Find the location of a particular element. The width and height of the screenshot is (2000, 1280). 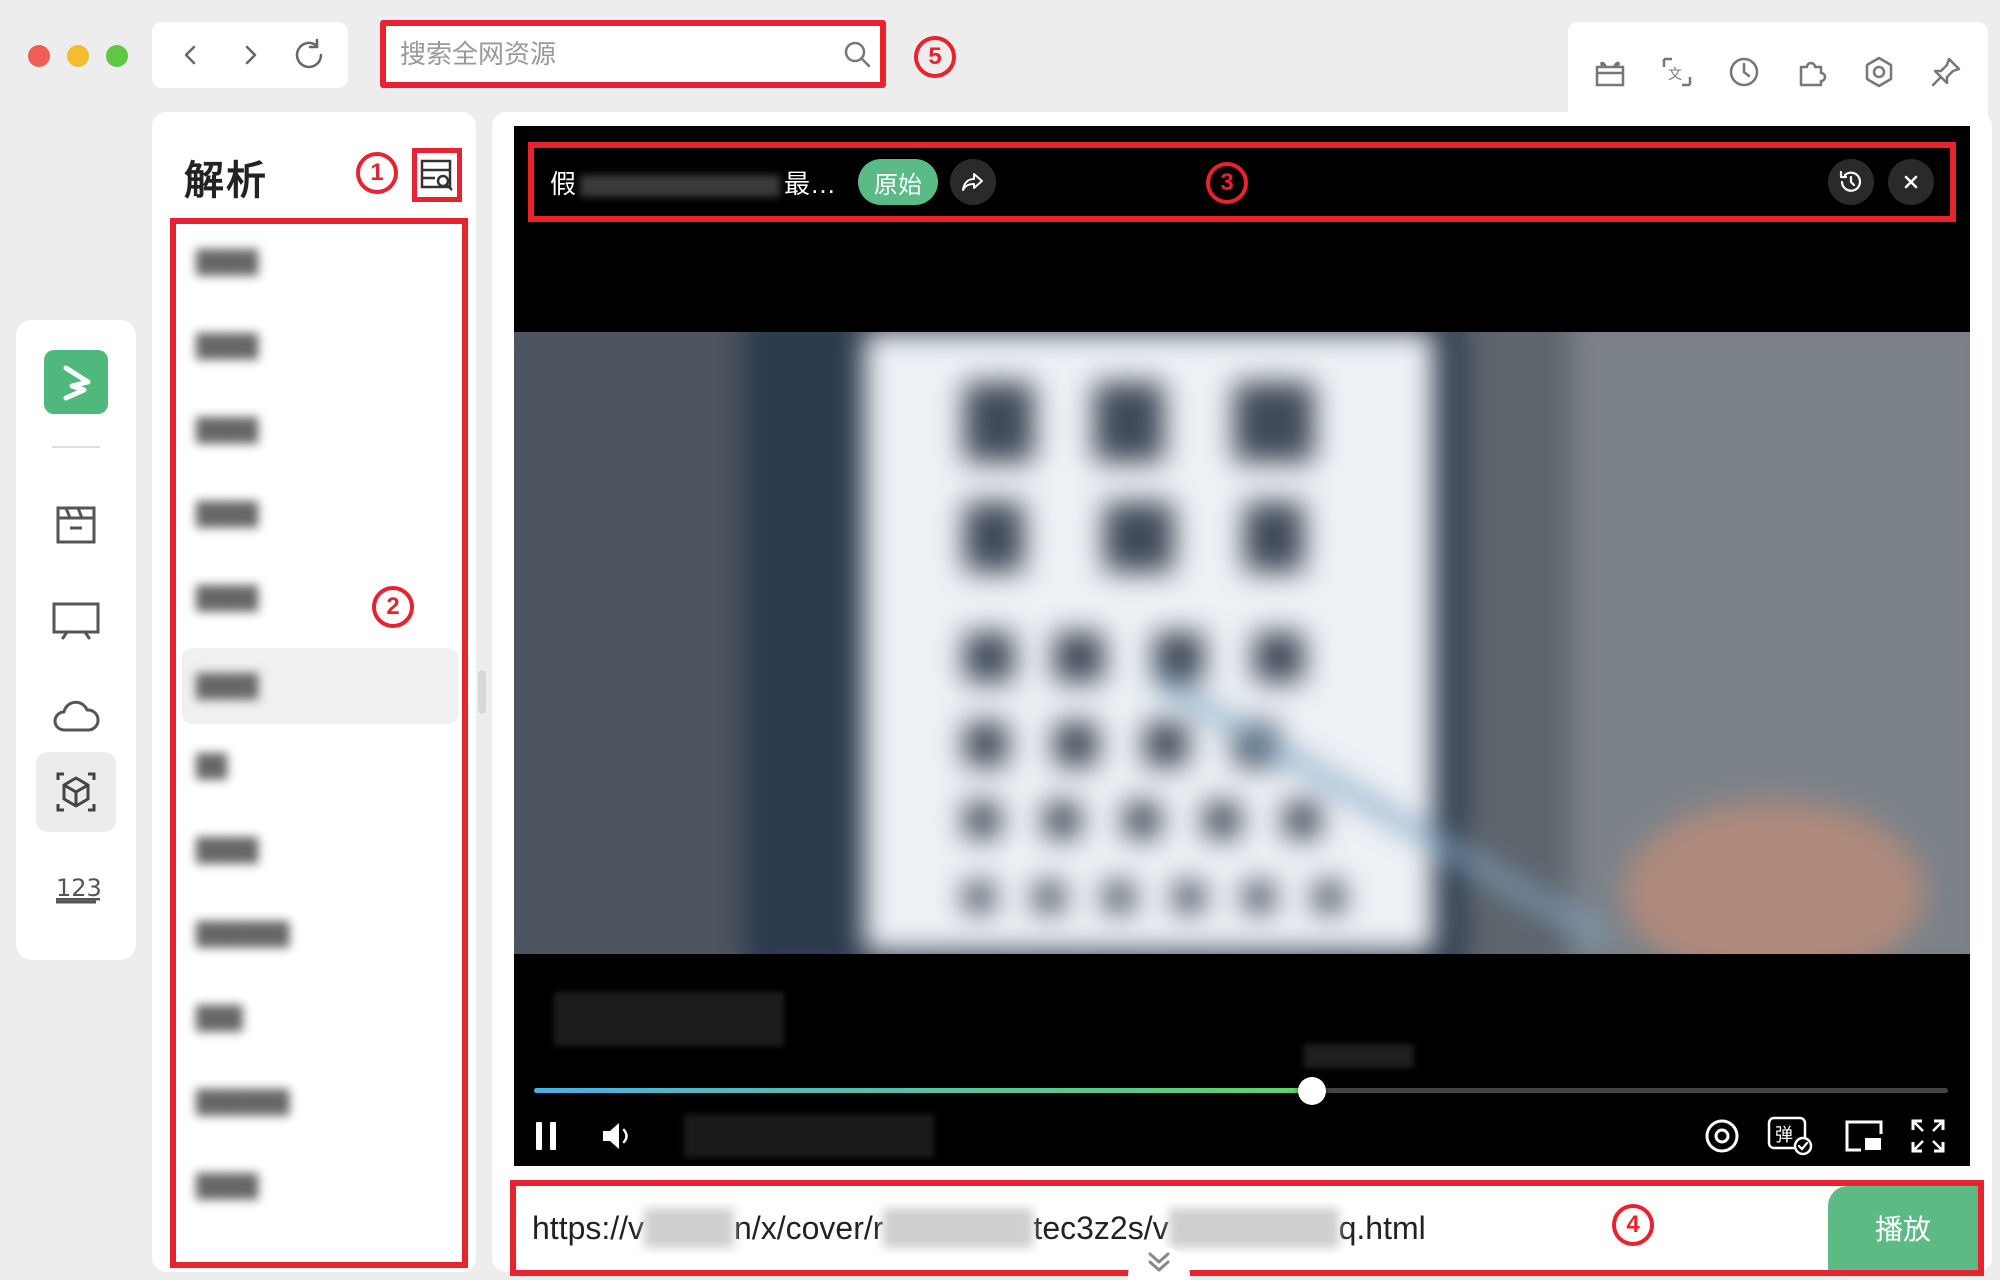

window-minimize-button is located at coordinates (78, 56).